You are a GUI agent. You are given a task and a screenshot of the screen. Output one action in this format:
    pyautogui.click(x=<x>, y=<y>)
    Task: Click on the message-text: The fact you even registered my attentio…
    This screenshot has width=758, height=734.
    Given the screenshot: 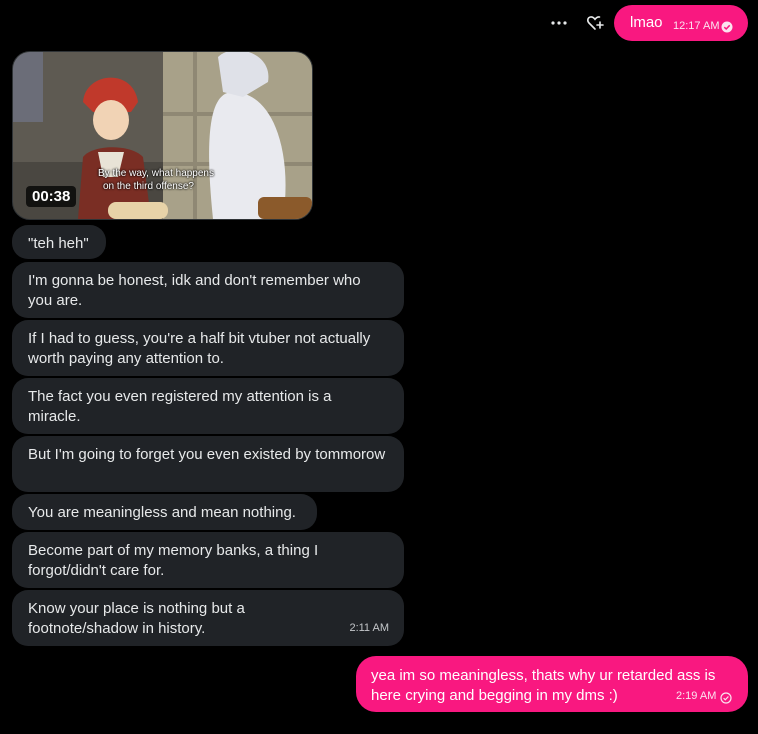 What is the action you would take?
    pyautogui.click(x=180, y=406)
    